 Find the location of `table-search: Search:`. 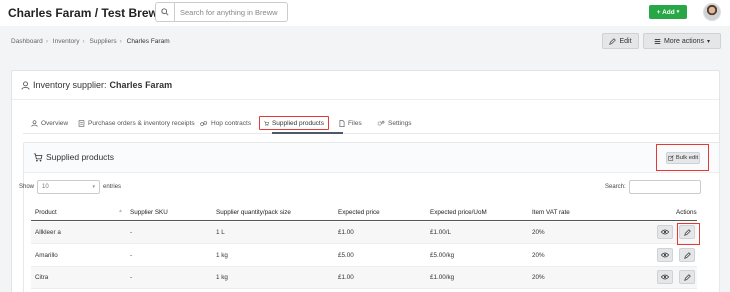

table-search: Search: is located at coordinates (653, 187).